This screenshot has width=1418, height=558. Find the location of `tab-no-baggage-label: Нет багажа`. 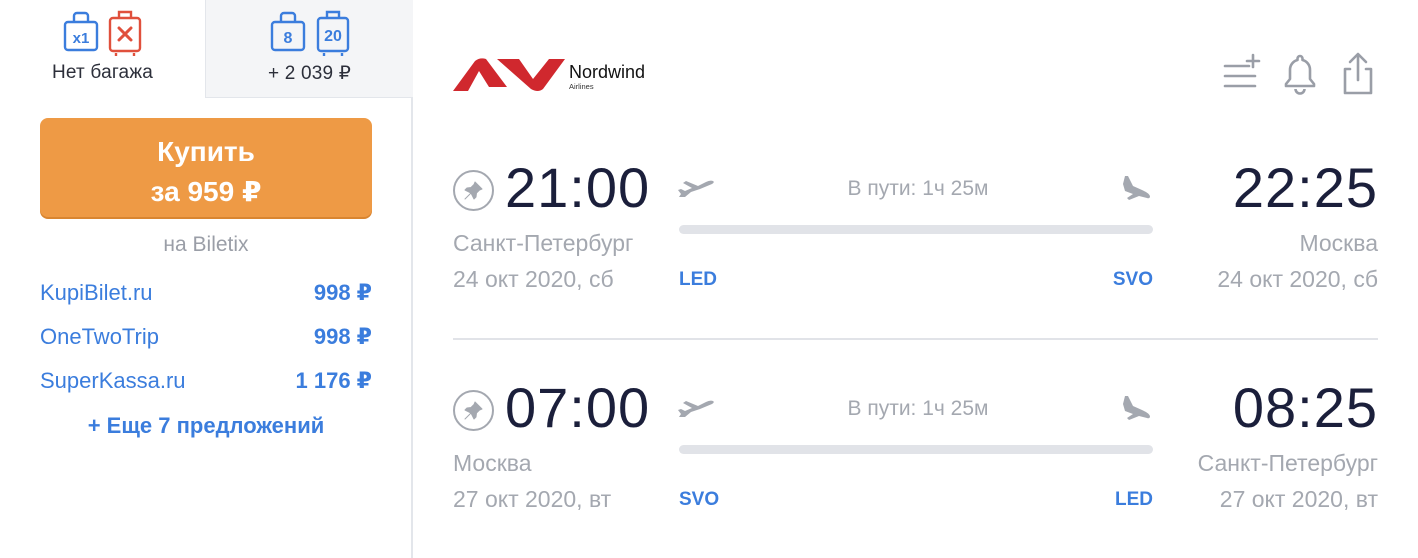

tab-no-baggage-label: Нет багажа is located at coordinates (102, 72).